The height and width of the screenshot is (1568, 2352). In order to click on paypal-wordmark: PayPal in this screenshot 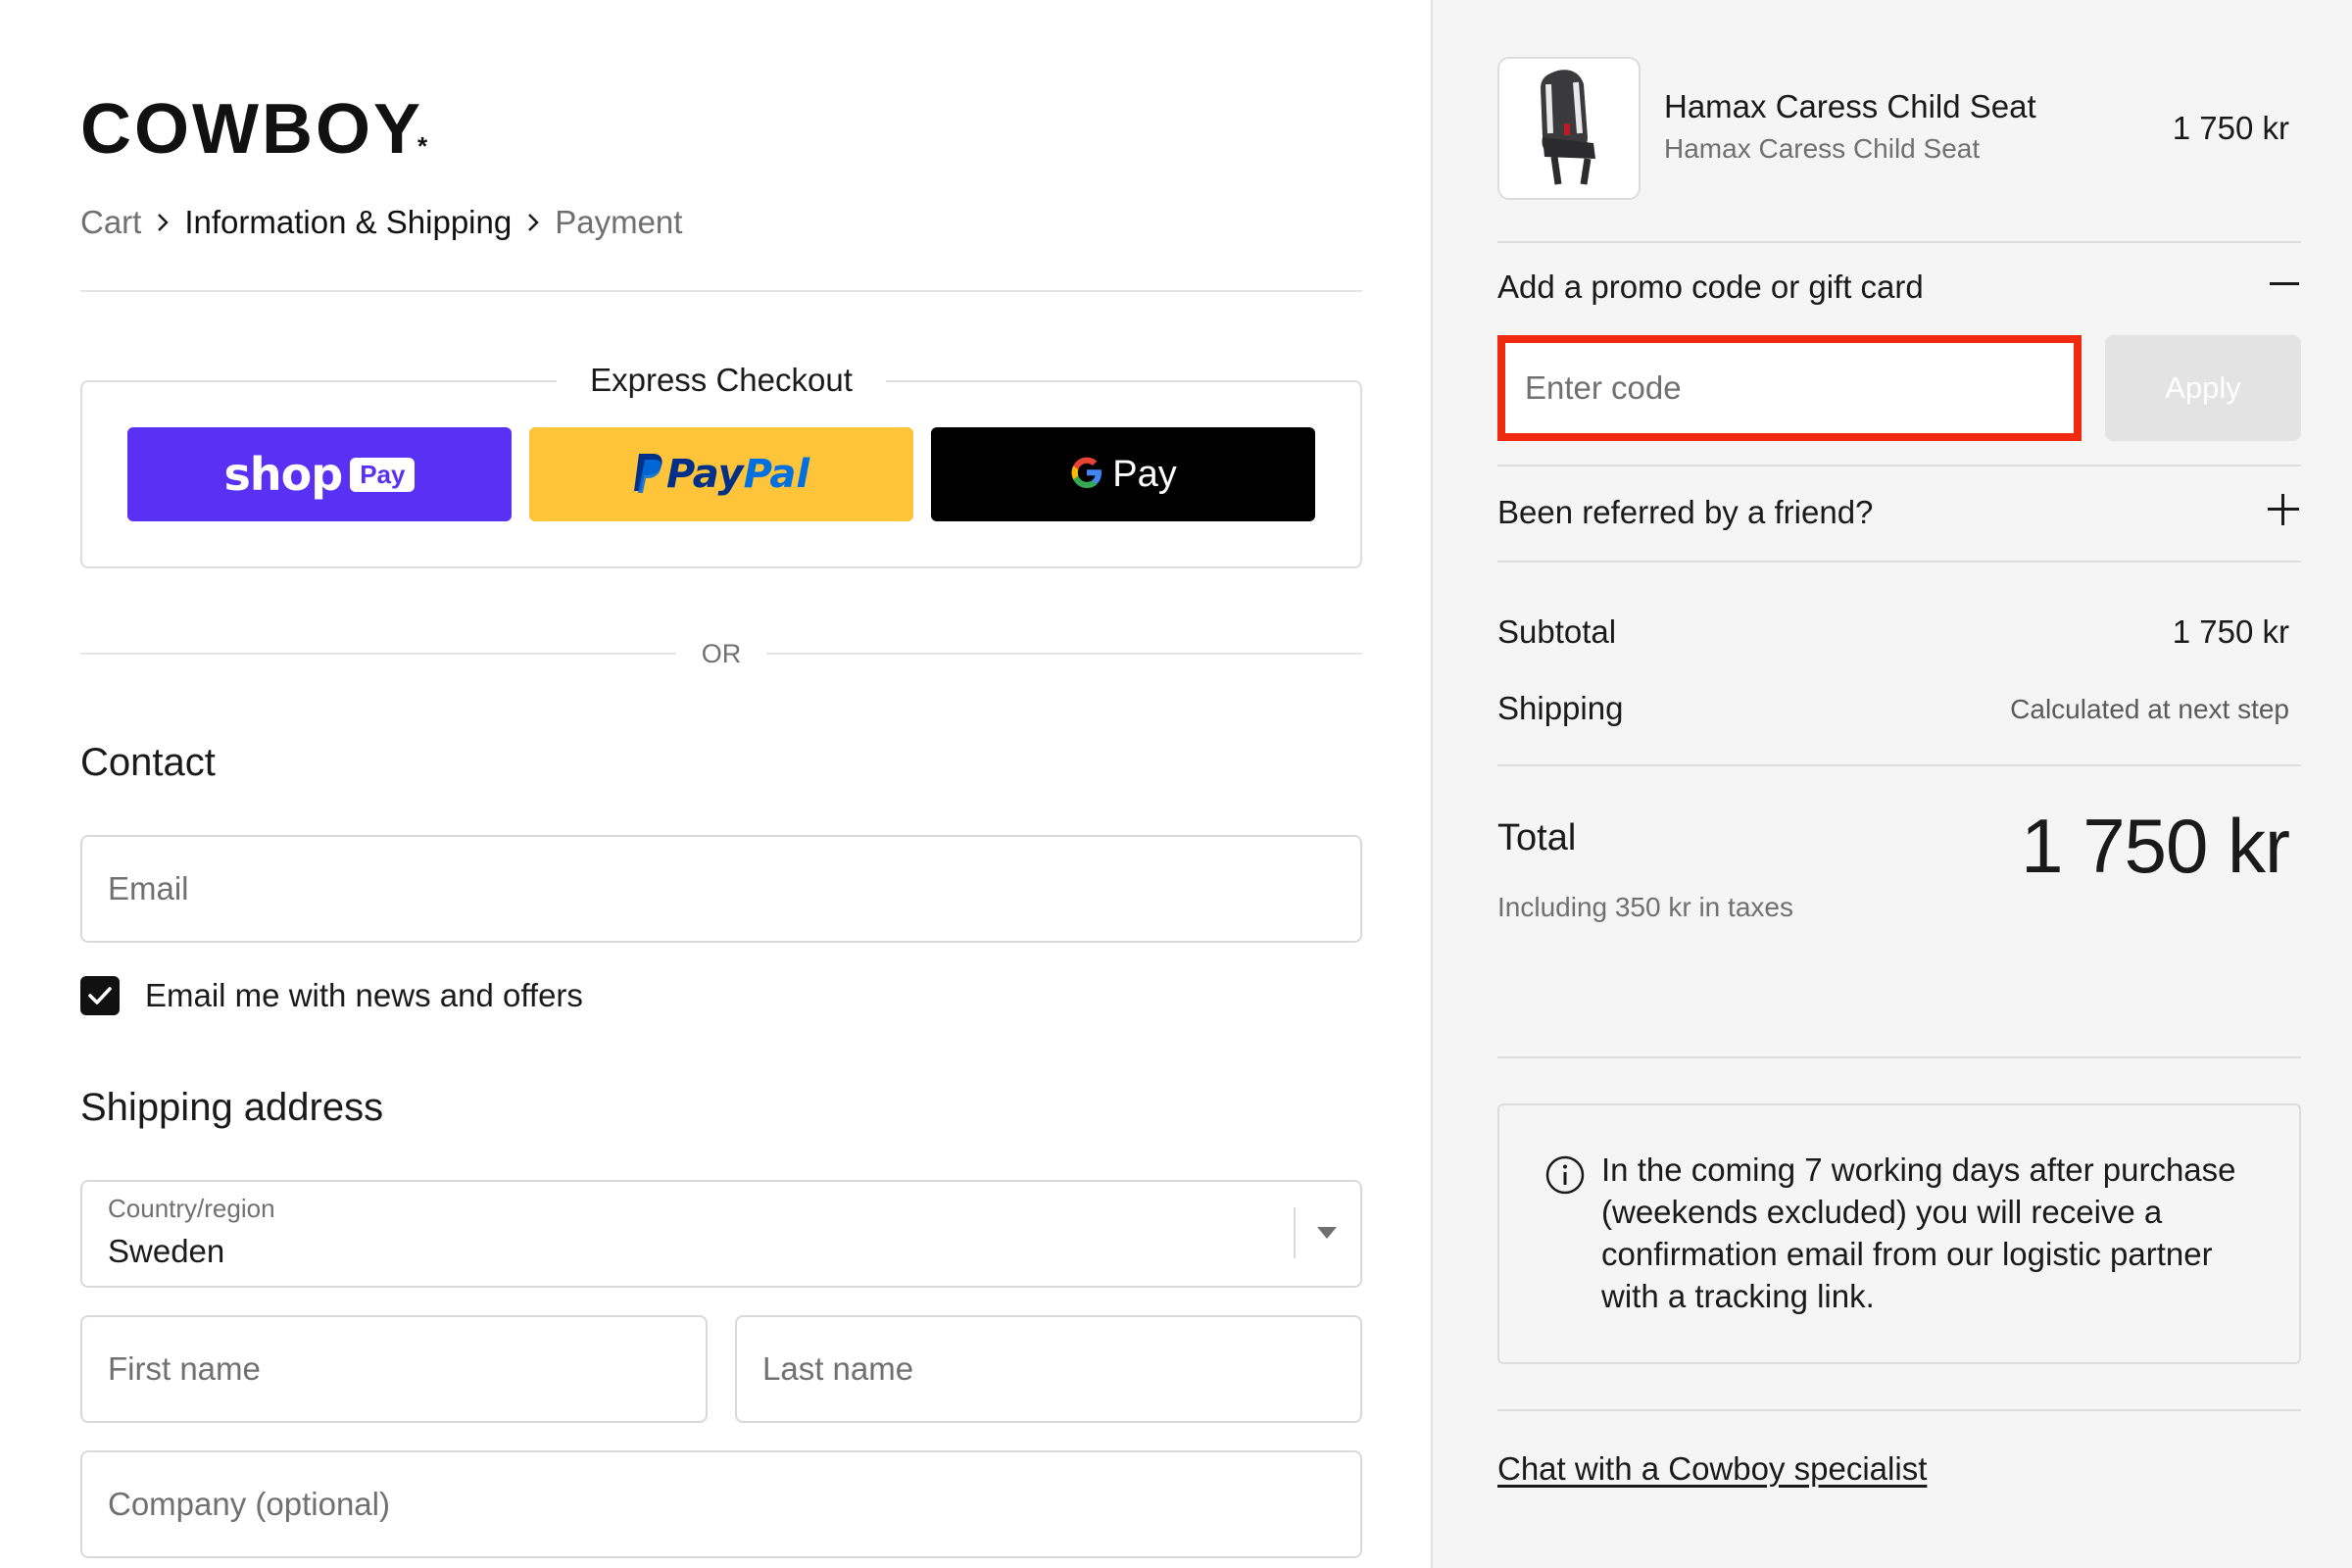, I will do `click(737, 474)`.